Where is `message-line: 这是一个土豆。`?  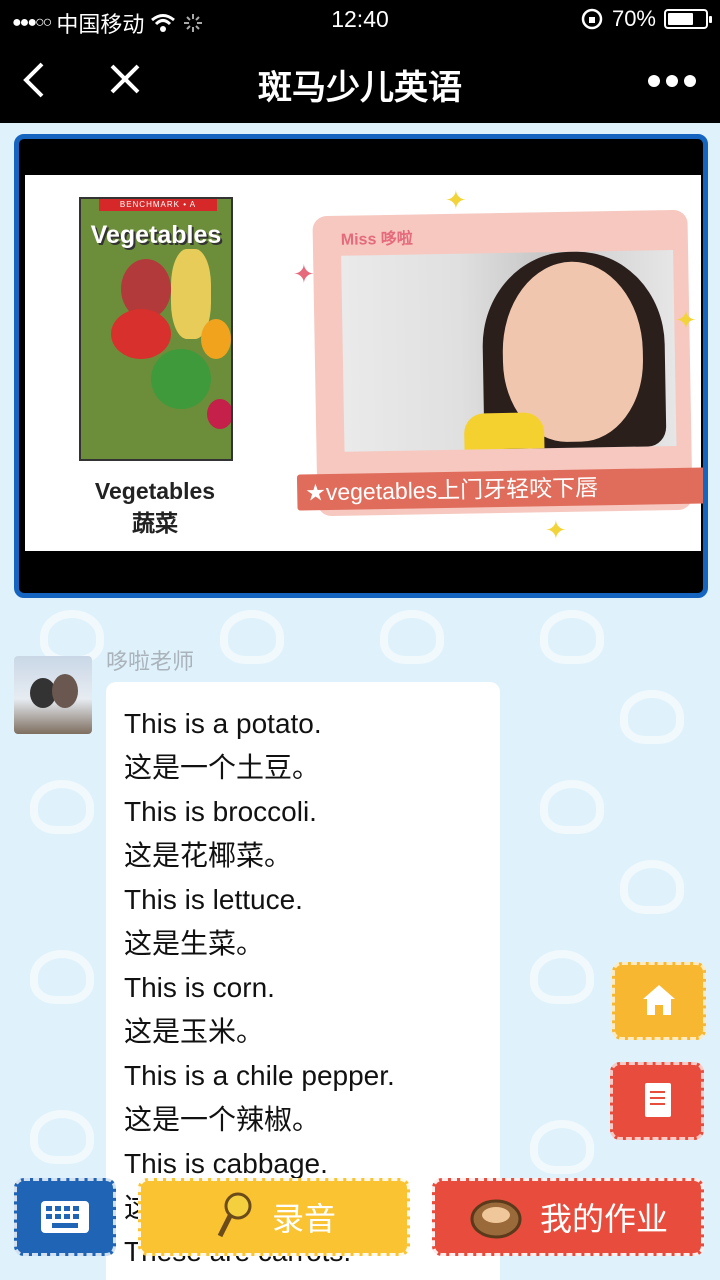
message-line: 这是一个土豆。 is located at coordinates (222, 767).